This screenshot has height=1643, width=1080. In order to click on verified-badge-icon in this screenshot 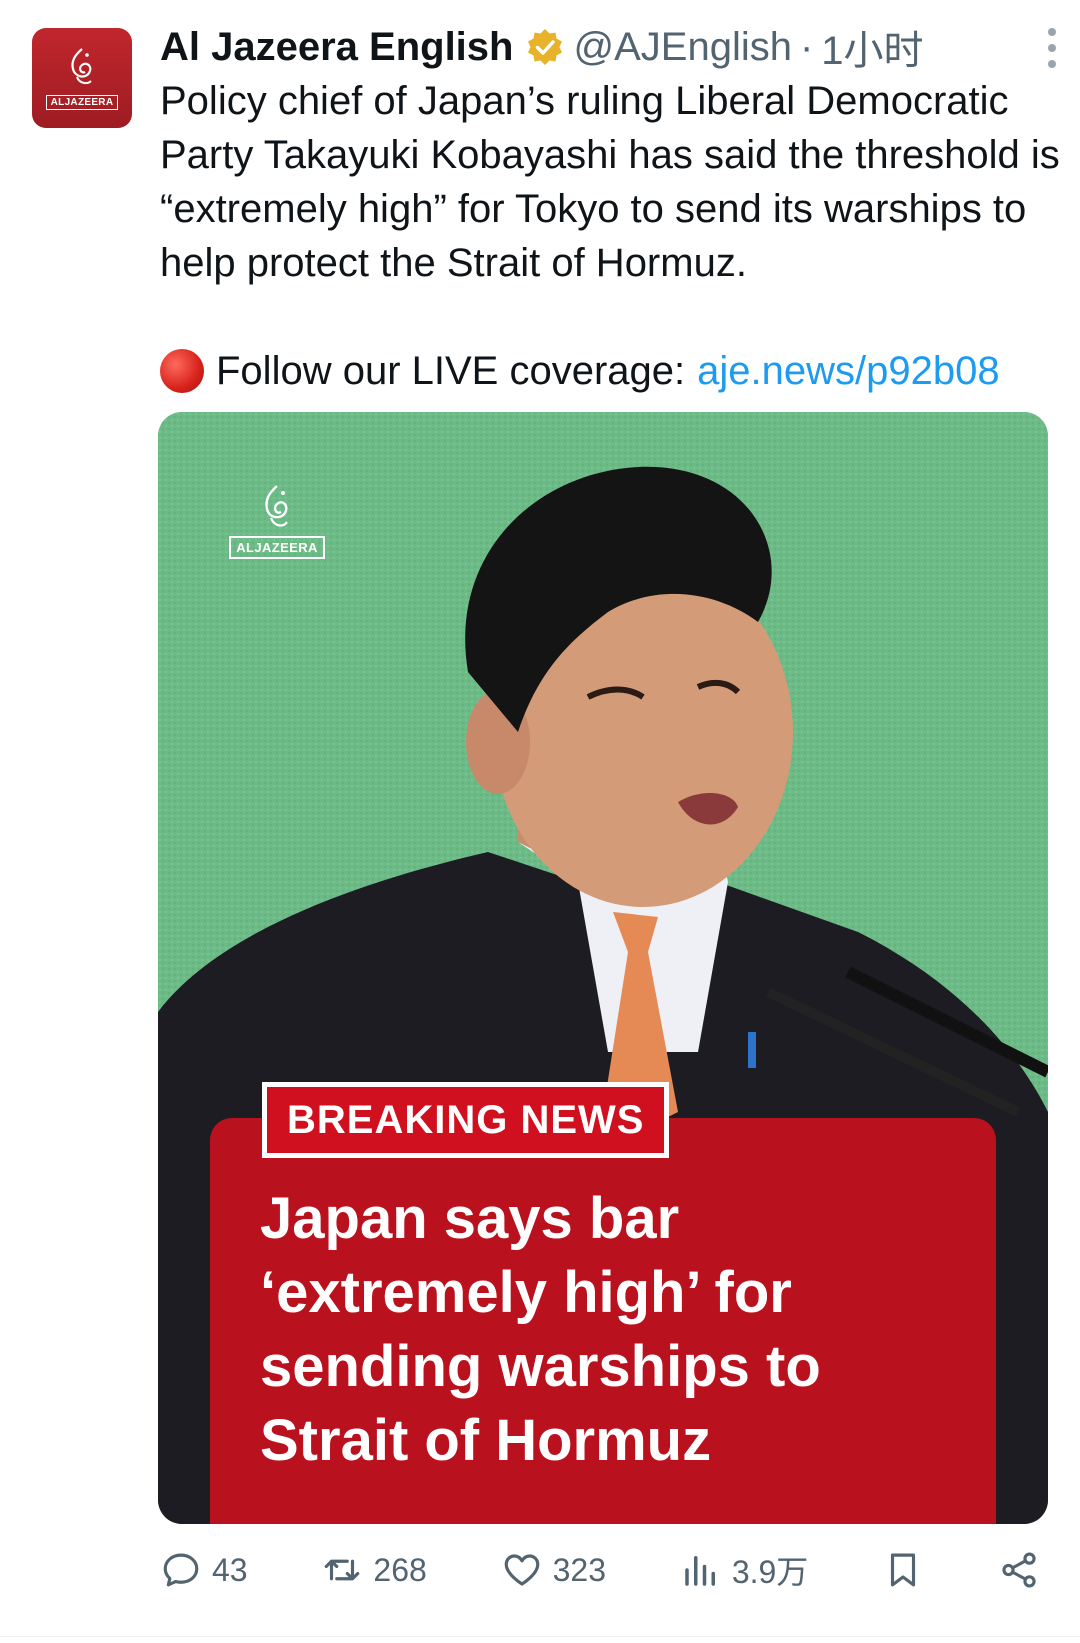, I will do `click(545, 47)`.